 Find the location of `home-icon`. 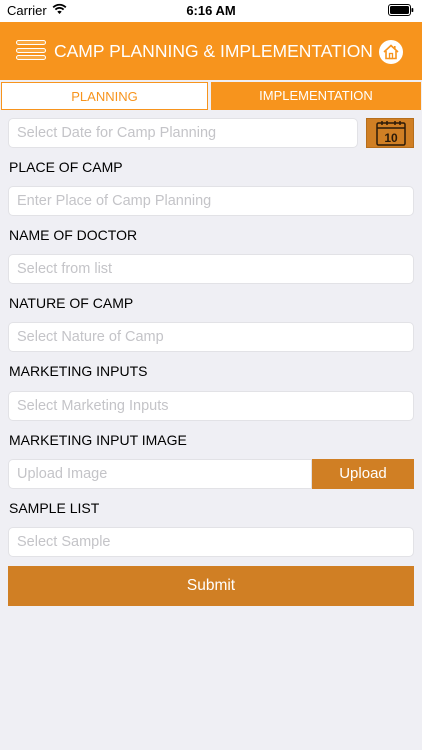

home-icon is located at coordinates (391, 52).